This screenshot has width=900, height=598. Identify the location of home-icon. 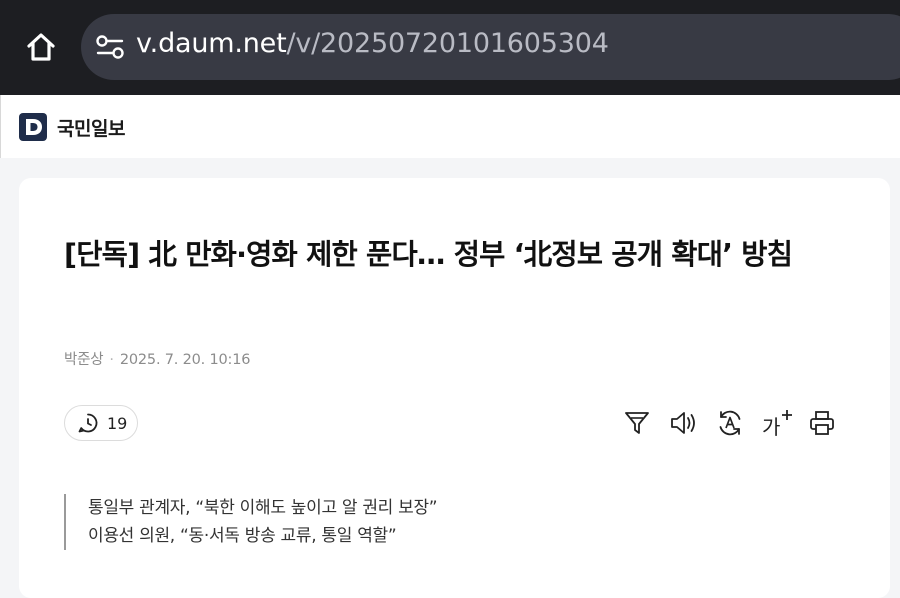
(41, 47).